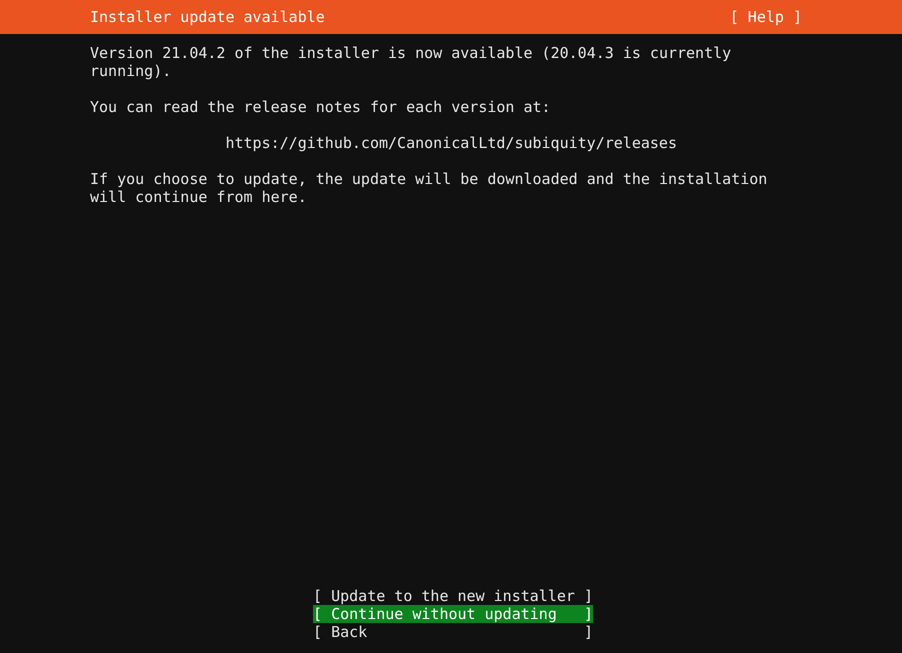 The width and height of the screenshot is (902, 653). Describe the element at coordinates (451, 143) in the screenshot. I see `release-notes-url: https://github.com/CanonicalLtd/subiquity/releases` at that location.